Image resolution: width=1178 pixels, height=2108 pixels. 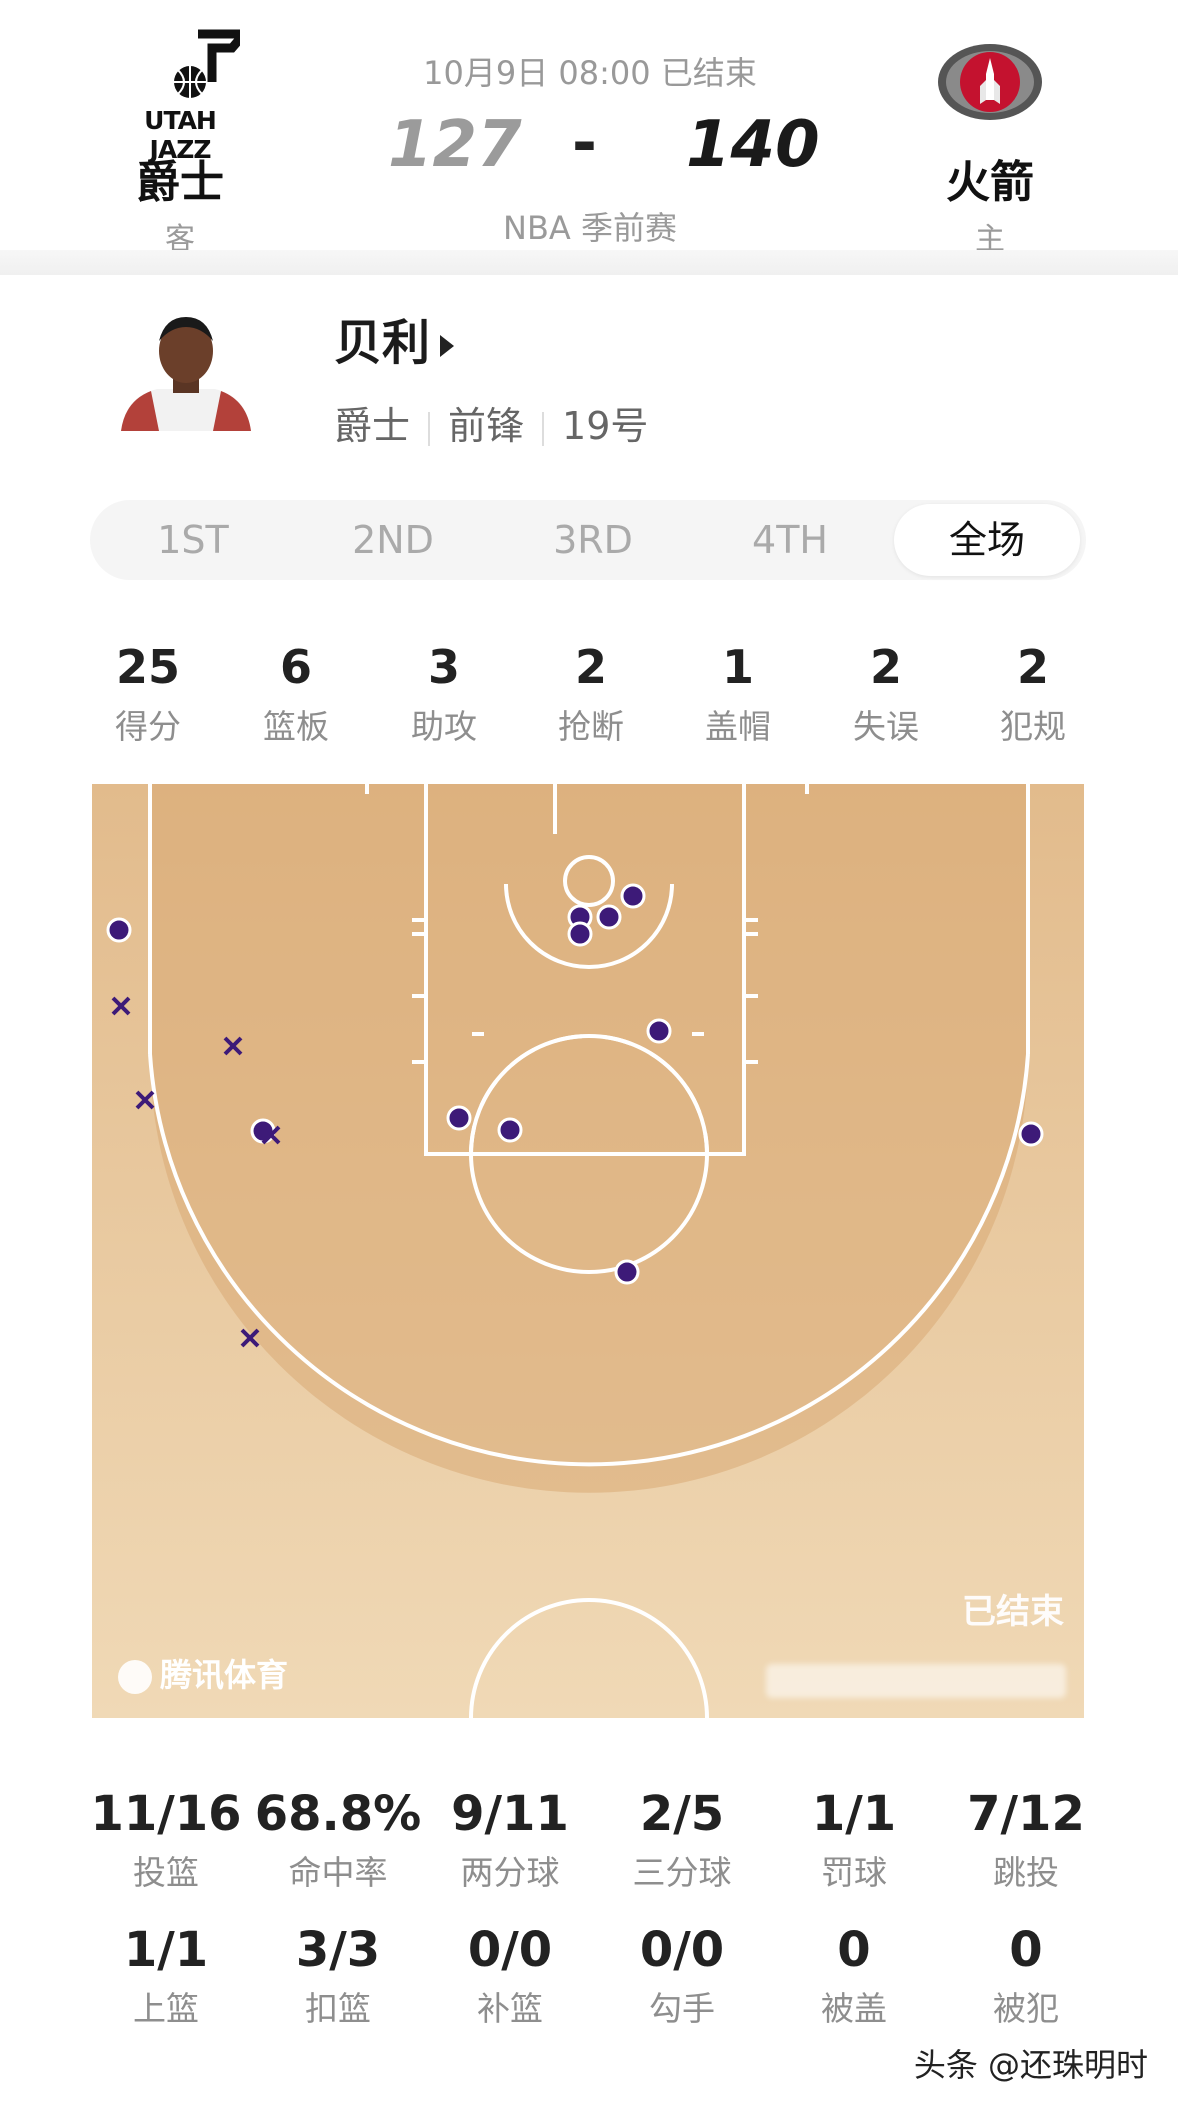 What do you see at coordinates (455, 145) in the screenshot?
I see `away-score: 127` at bounding box center [455, 145].